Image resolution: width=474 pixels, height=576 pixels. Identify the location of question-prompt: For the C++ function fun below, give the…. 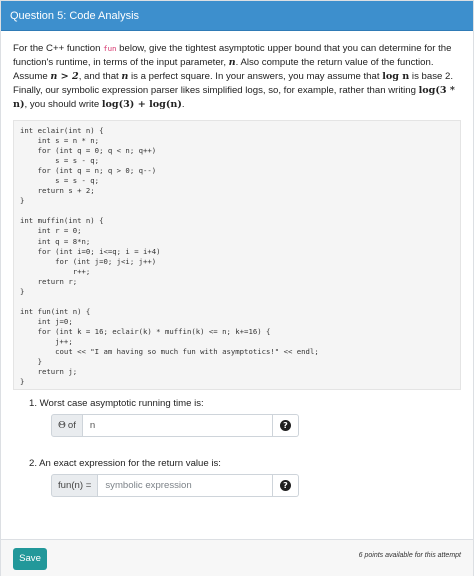
(237, 77).